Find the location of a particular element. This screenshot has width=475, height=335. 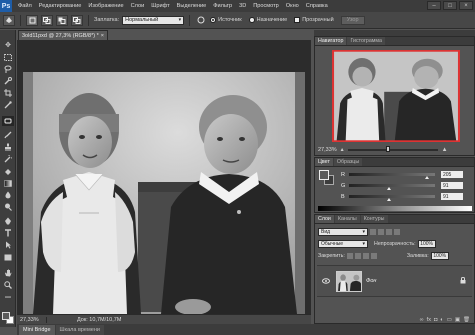

menu-edit: Редактирование is located at coordinates (60, 6).